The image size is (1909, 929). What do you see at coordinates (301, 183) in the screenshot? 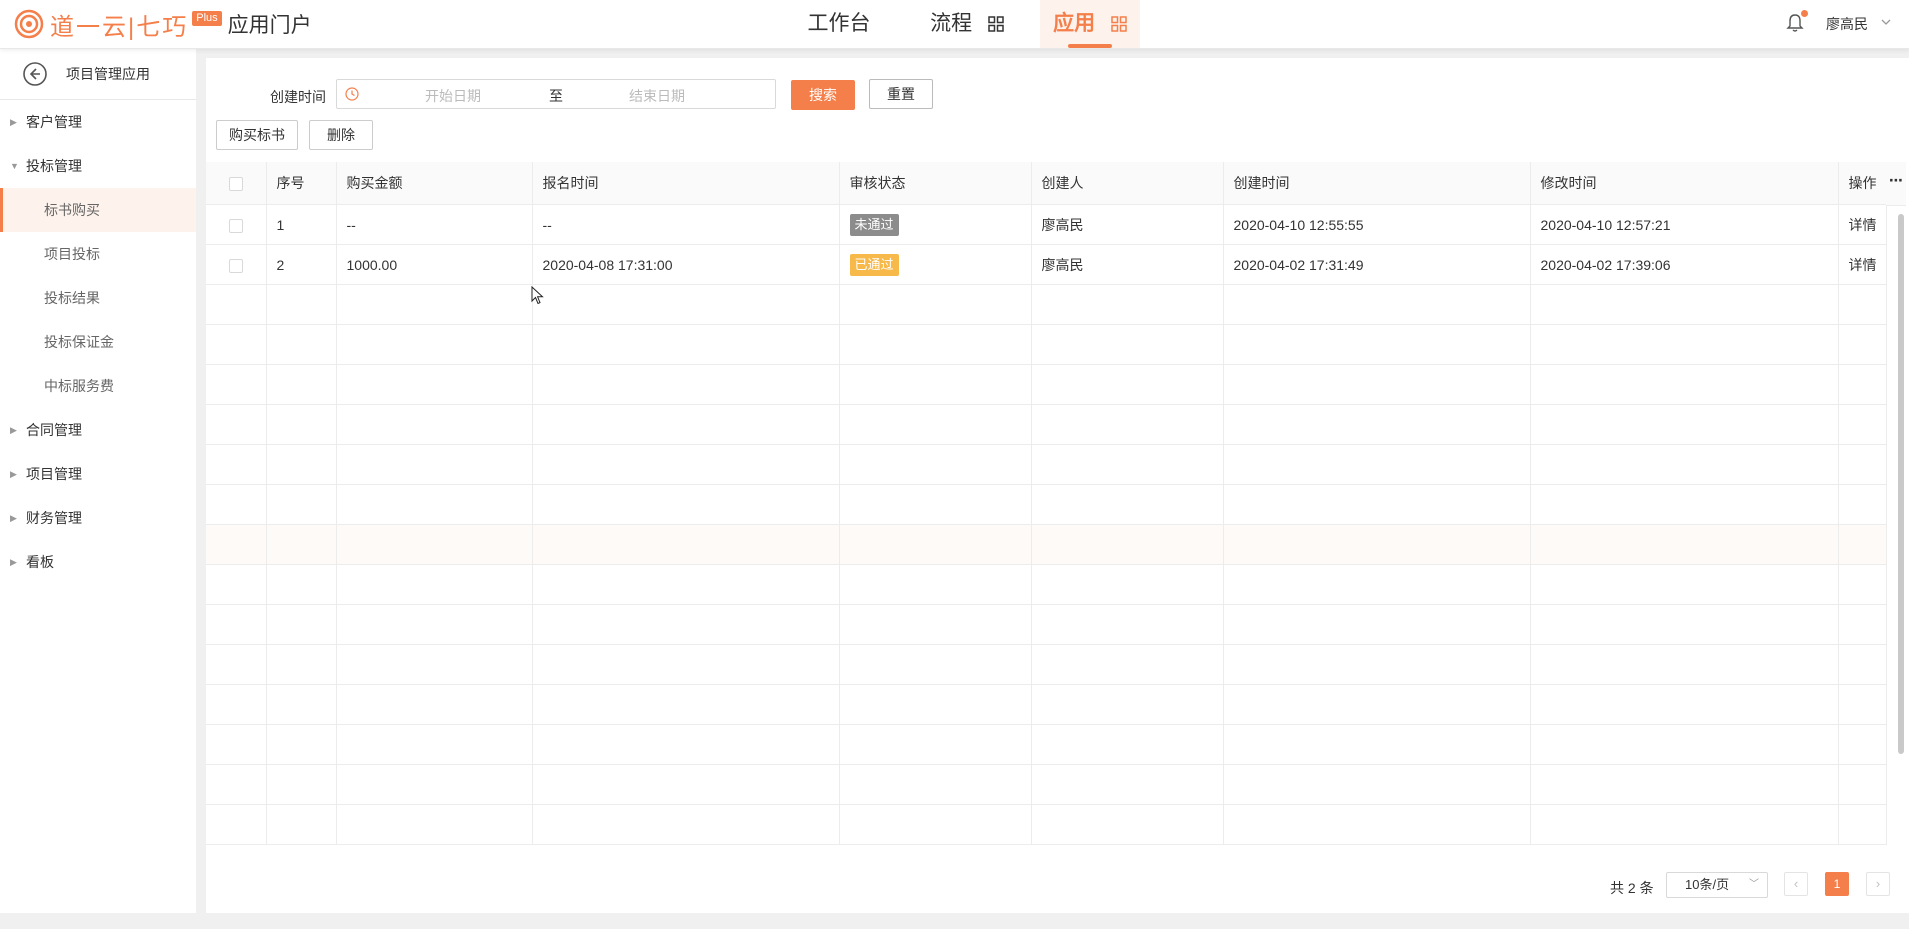
I see `column-header: 序号` at bounding box center [301, 183].